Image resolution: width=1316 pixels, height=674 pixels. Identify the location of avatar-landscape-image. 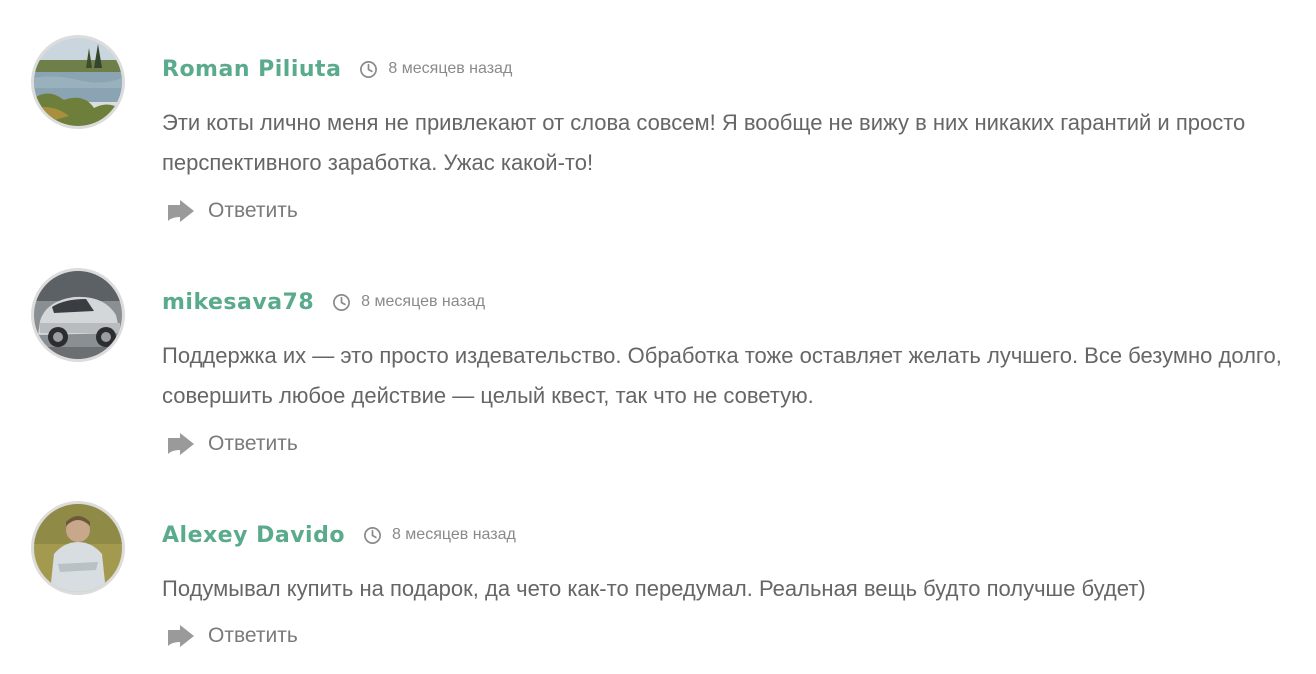
(78, 82).